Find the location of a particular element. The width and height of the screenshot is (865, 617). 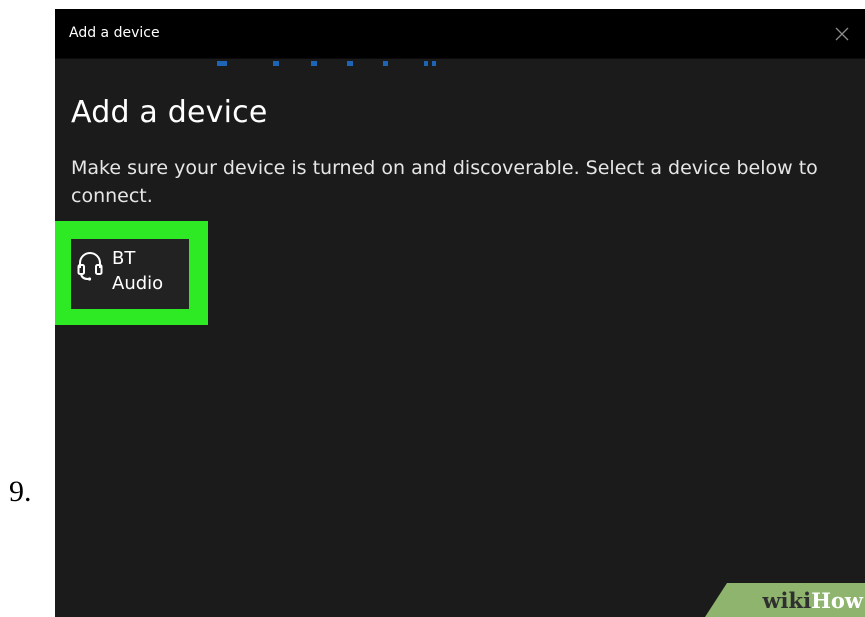

close-icon is located at coordinates (842, 33).